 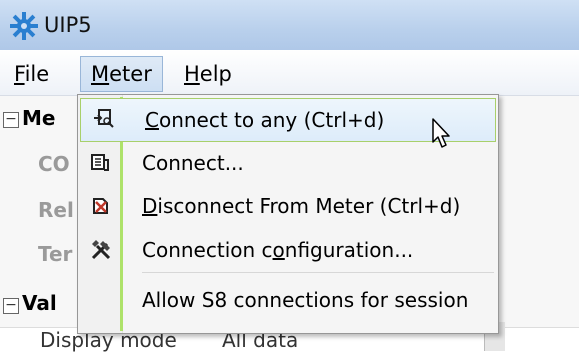 I want to click on label-pre: Connection c, so click(x=207, y=250).